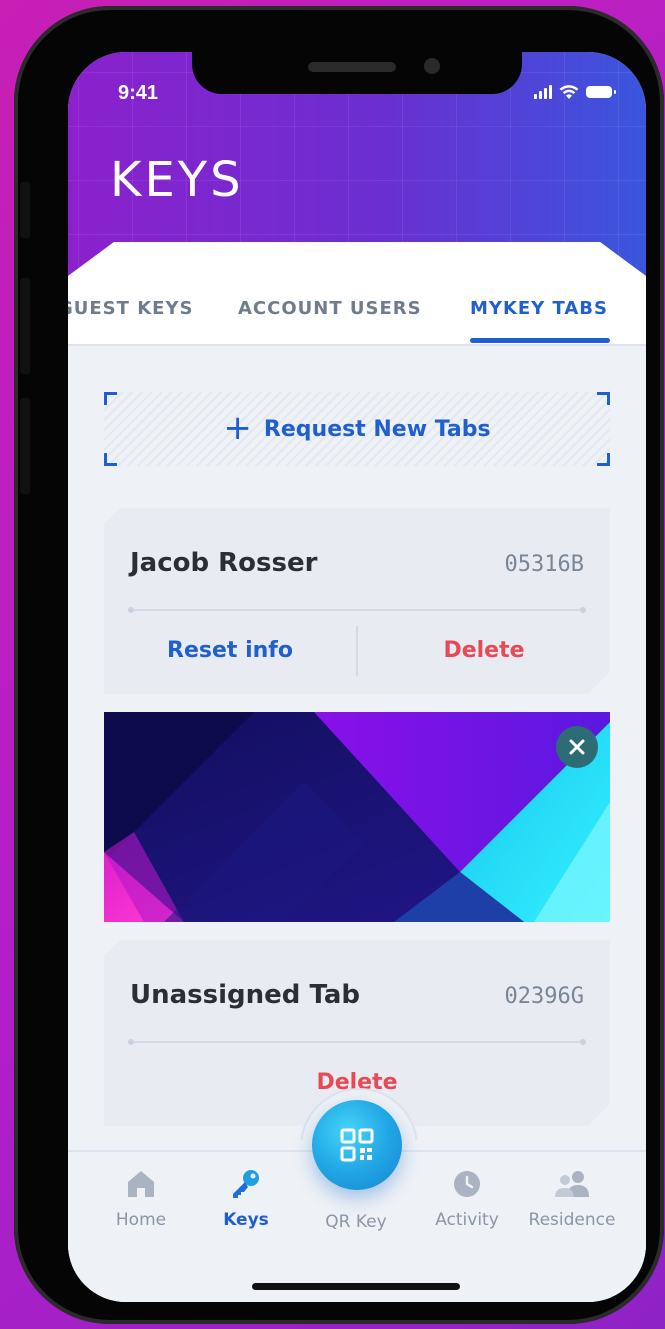 The image size is (665, 1329). Describe the element at coordinates (246, 1184) in the screenshot. I see `key-icon` at that location.